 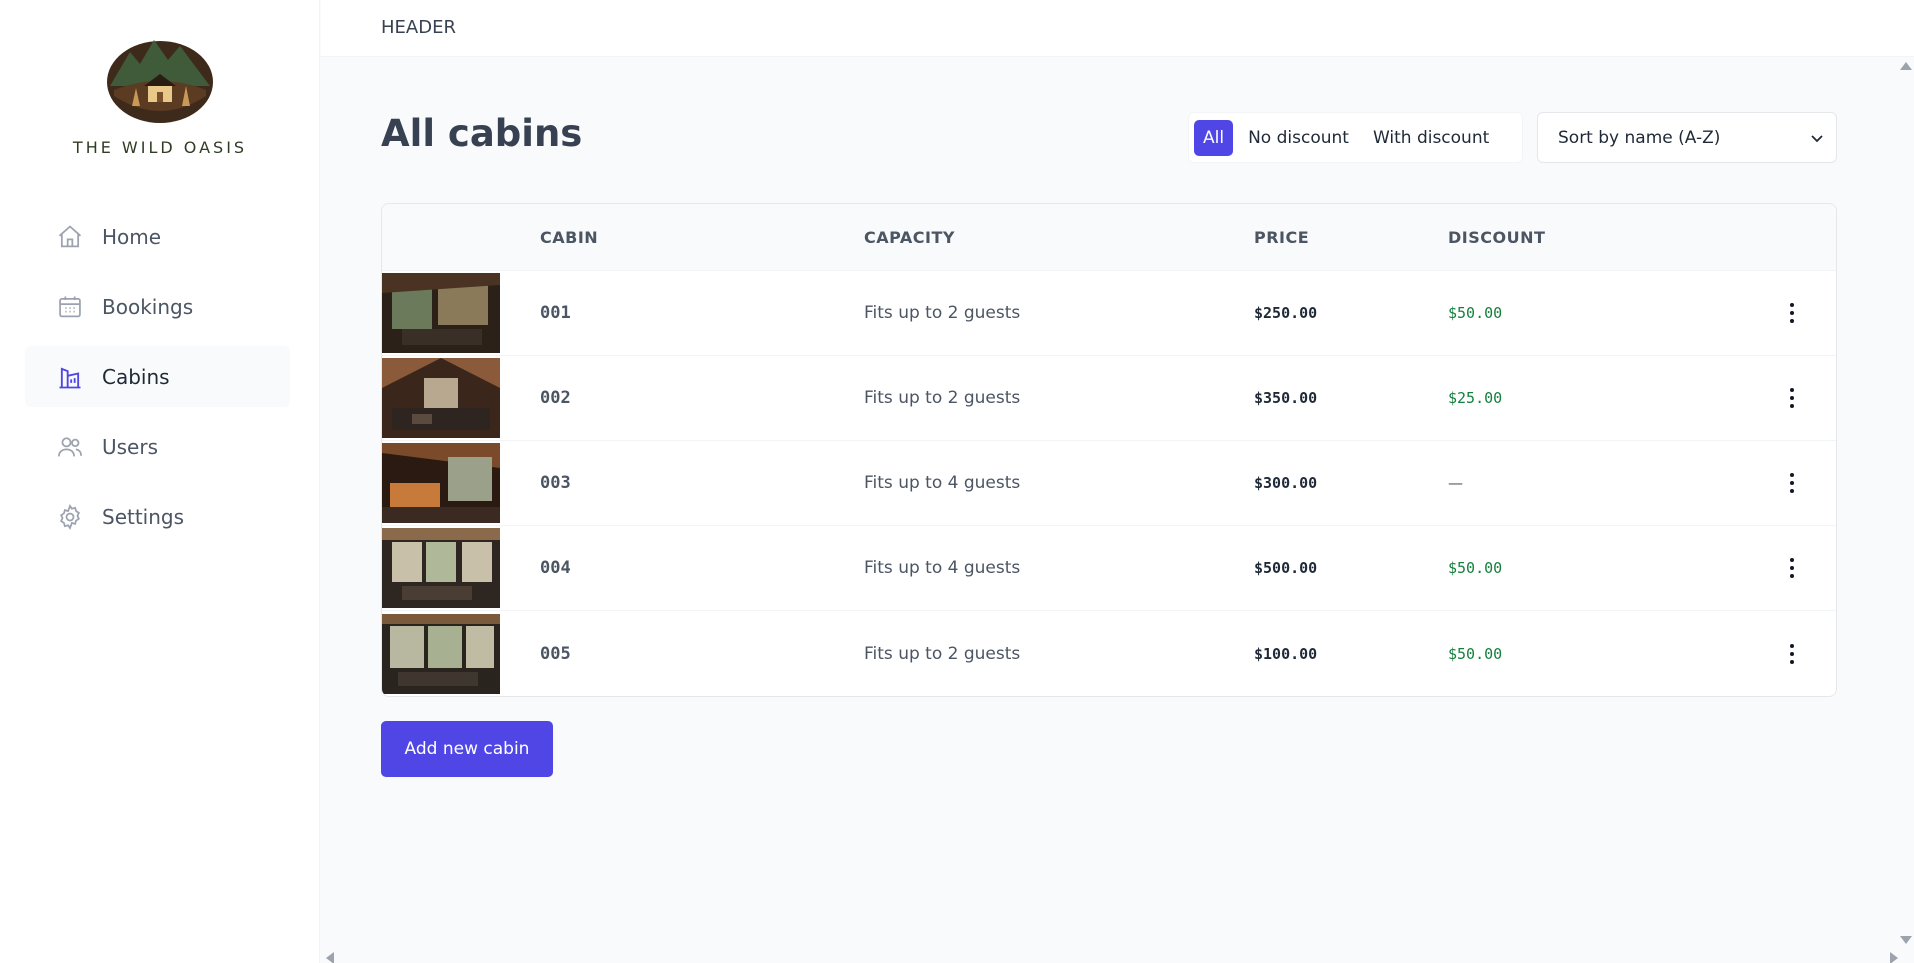 What do you see at coordinates (1109, 568) in the screenshot?
I see `table-row: 004 Fits up to 4 guests $500.00 $50.00` at bounding box center [1109, 568].